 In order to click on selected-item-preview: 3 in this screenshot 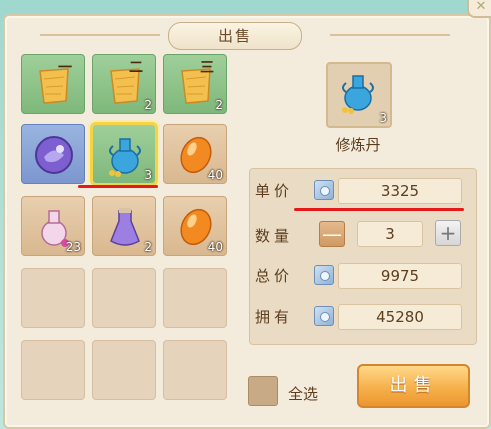, I will do `click(359, 95)`.